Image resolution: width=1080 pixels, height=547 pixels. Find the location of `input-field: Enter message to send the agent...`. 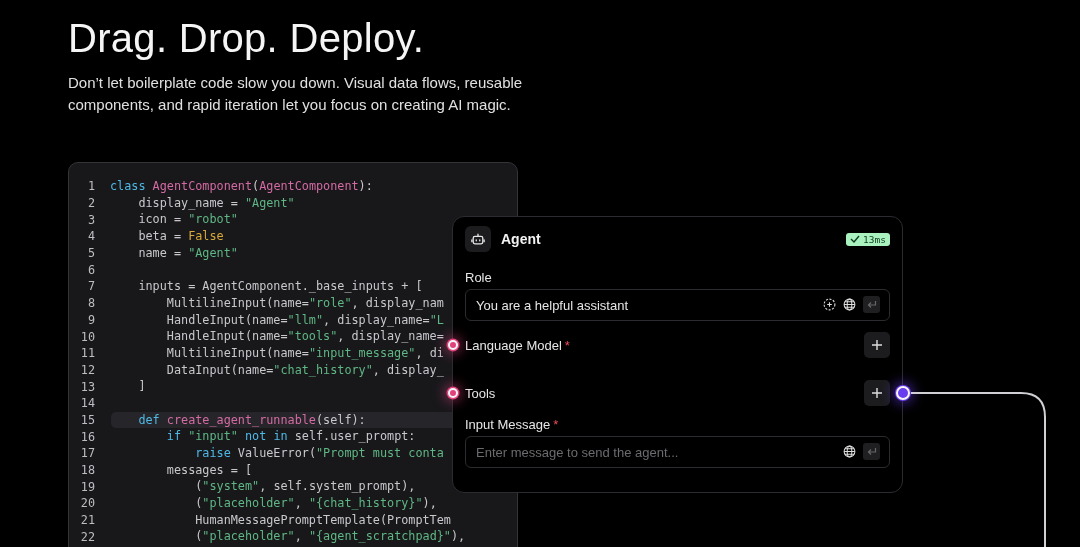

input-field: Enter message to send the agent... is located at coordinates (677, 452).